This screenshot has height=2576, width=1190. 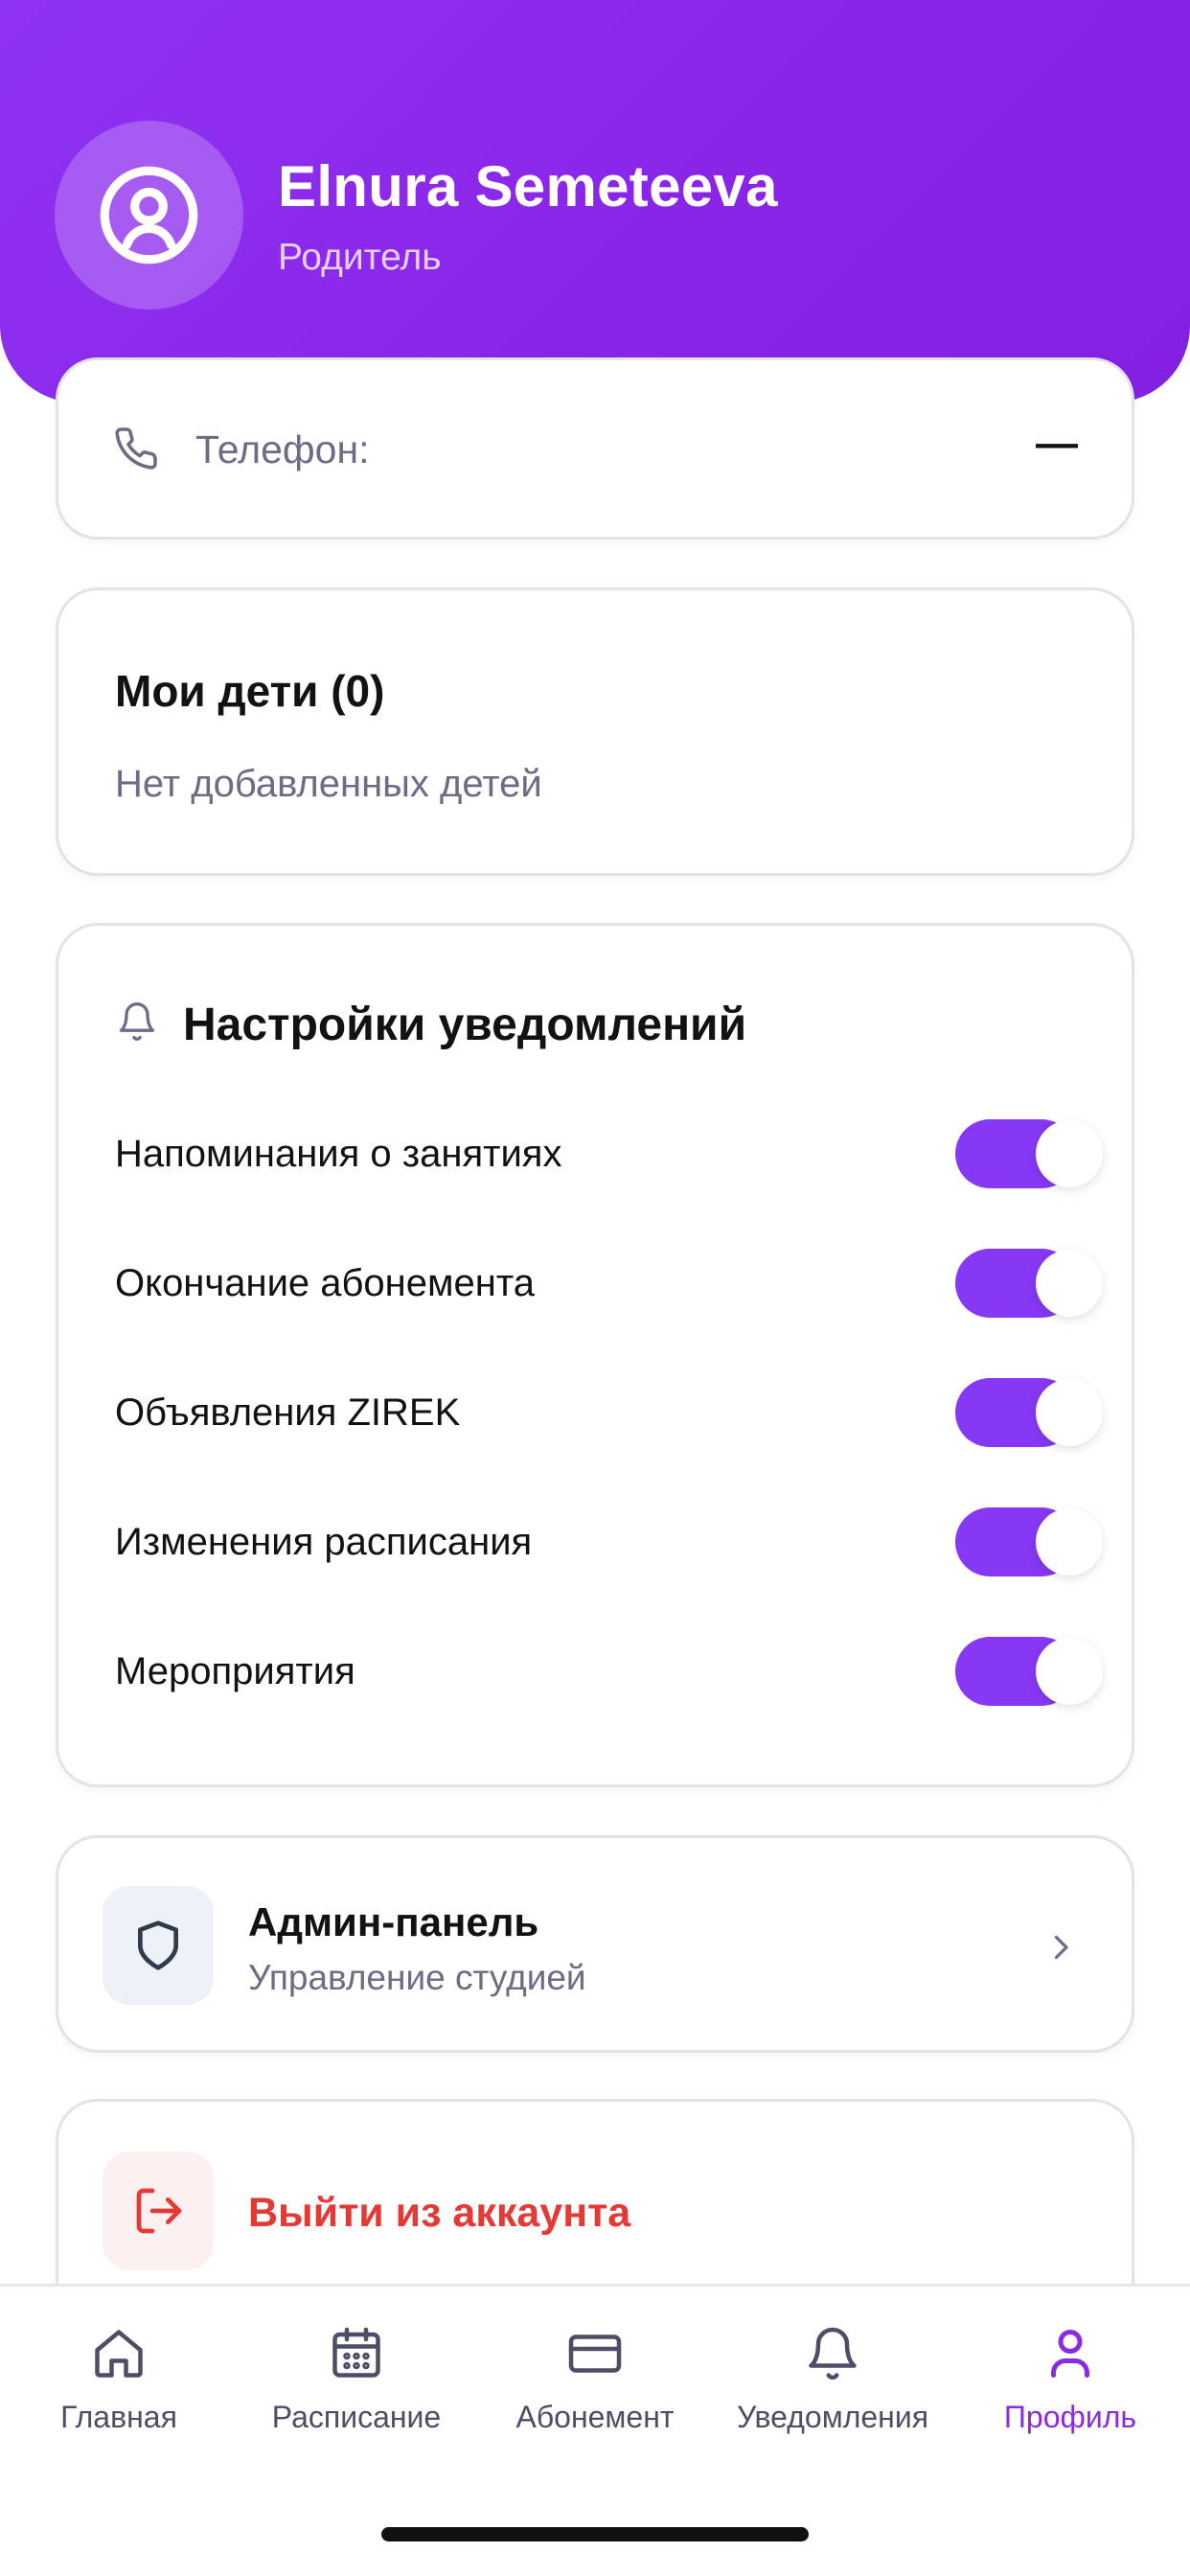 I want to click on calendar-icon, so click(x=356, y=2352).